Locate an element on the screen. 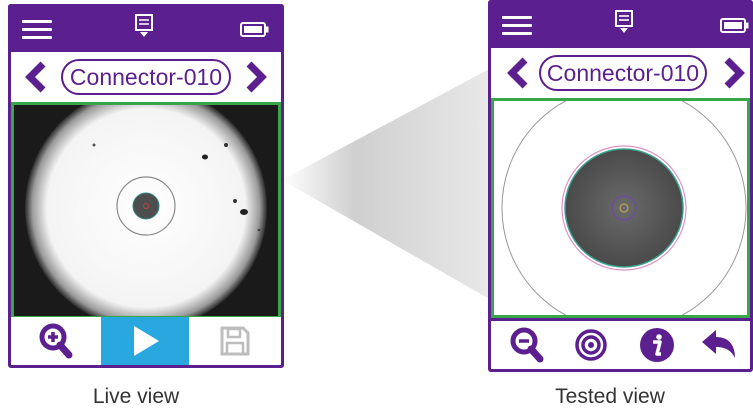 Image resolution: width=753 pixels, height=420 pixels. target-button is located at coordinates (591, 345).